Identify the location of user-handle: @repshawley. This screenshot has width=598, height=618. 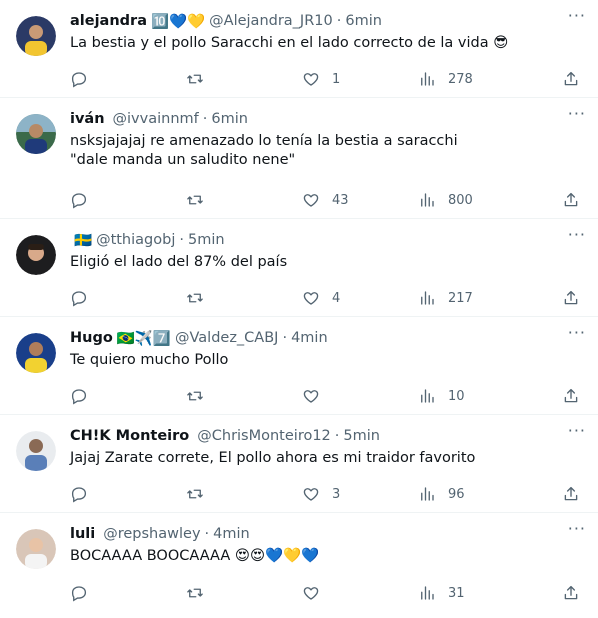
(151, 534).